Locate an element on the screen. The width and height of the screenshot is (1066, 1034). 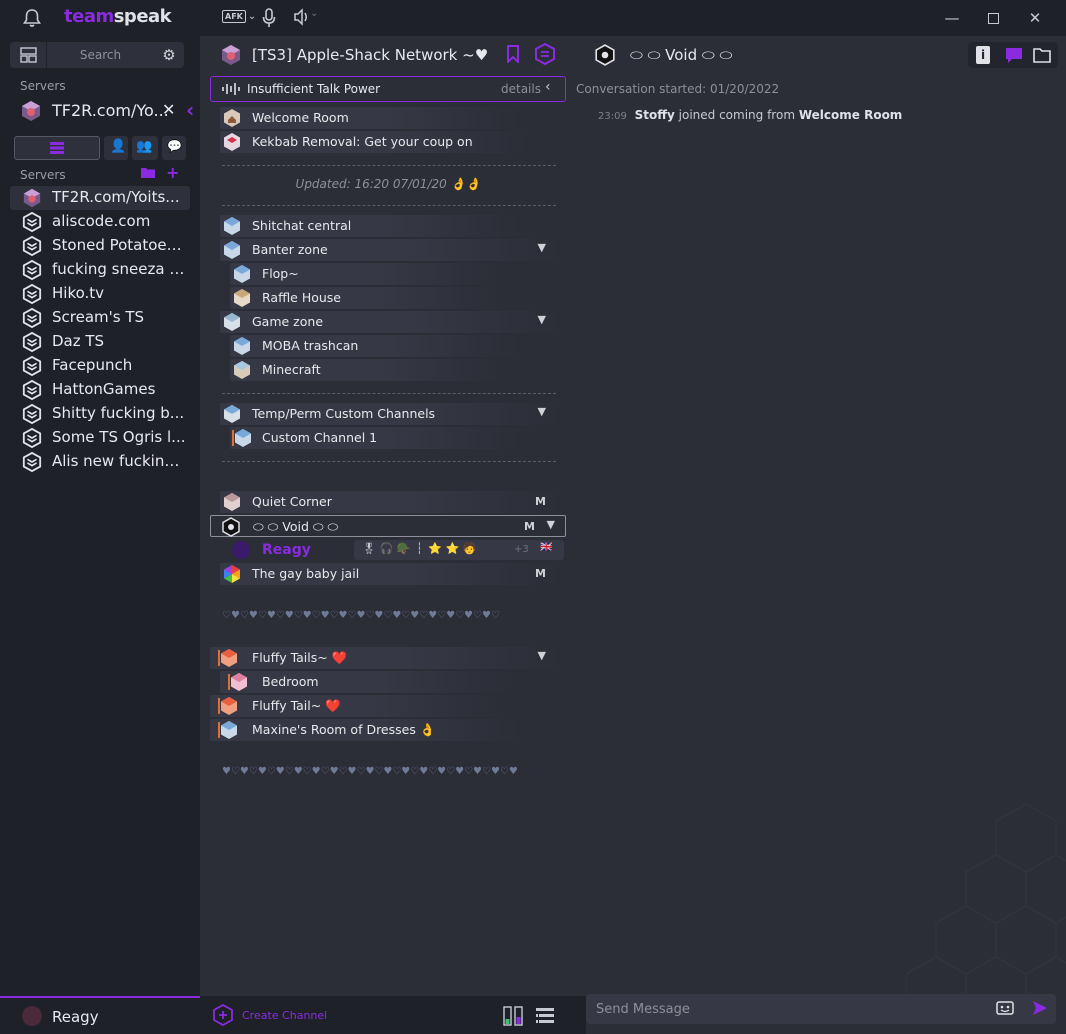
user-badges: 🎖 🎧 🪖 ┆ ⭐ ⭐ 🧑 +3 🇬🇧 is located at coordinates (459, 550).